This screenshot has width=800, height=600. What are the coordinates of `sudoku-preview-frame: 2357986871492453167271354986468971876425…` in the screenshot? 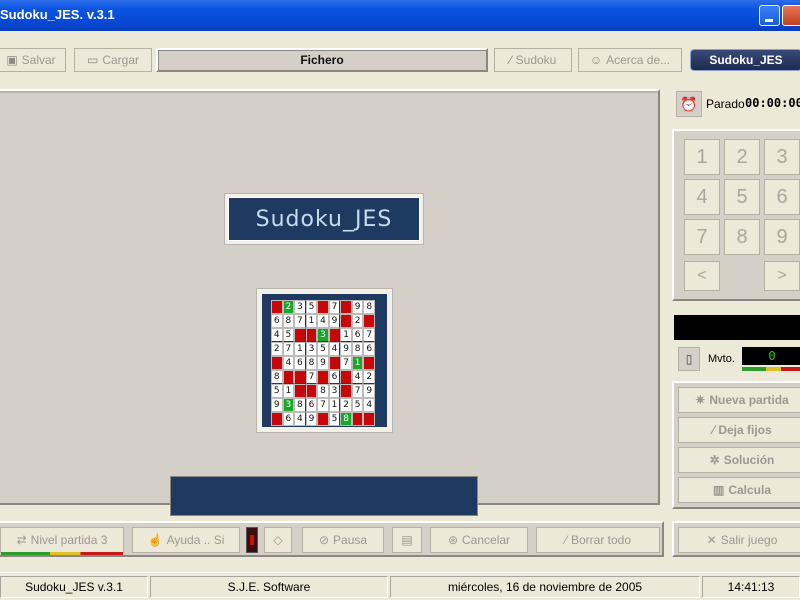 It's located at (324, 360).